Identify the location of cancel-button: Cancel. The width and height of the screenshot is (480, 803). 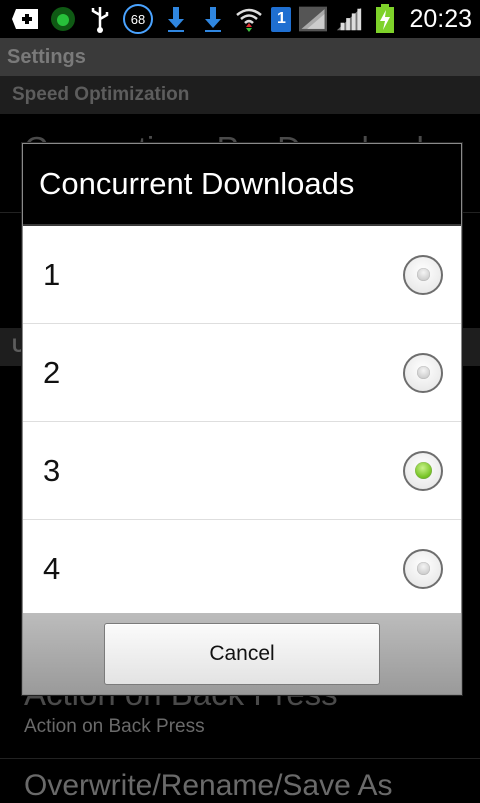
(242, 653).